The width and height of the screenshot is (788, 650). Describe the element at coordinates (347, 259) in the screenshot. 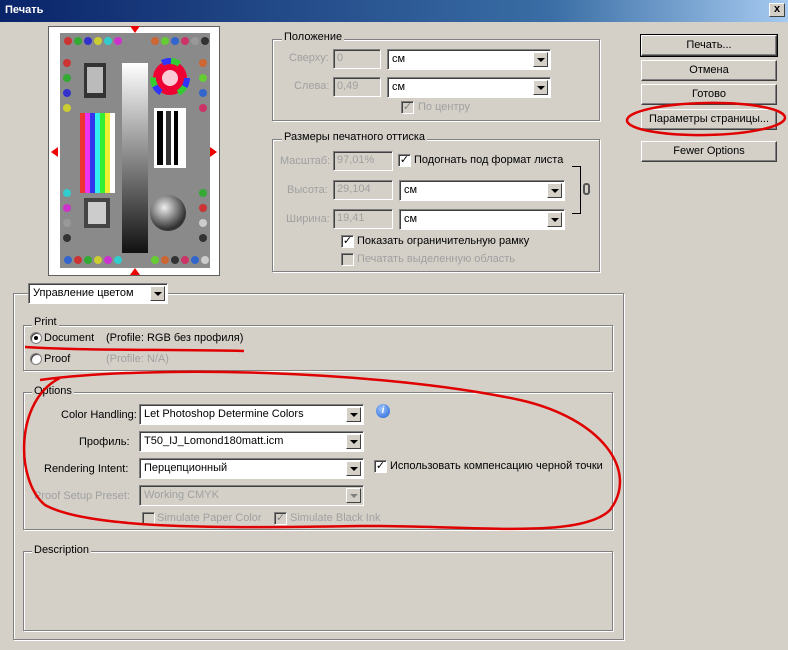

I see `print-selection-checkbox` at that location.